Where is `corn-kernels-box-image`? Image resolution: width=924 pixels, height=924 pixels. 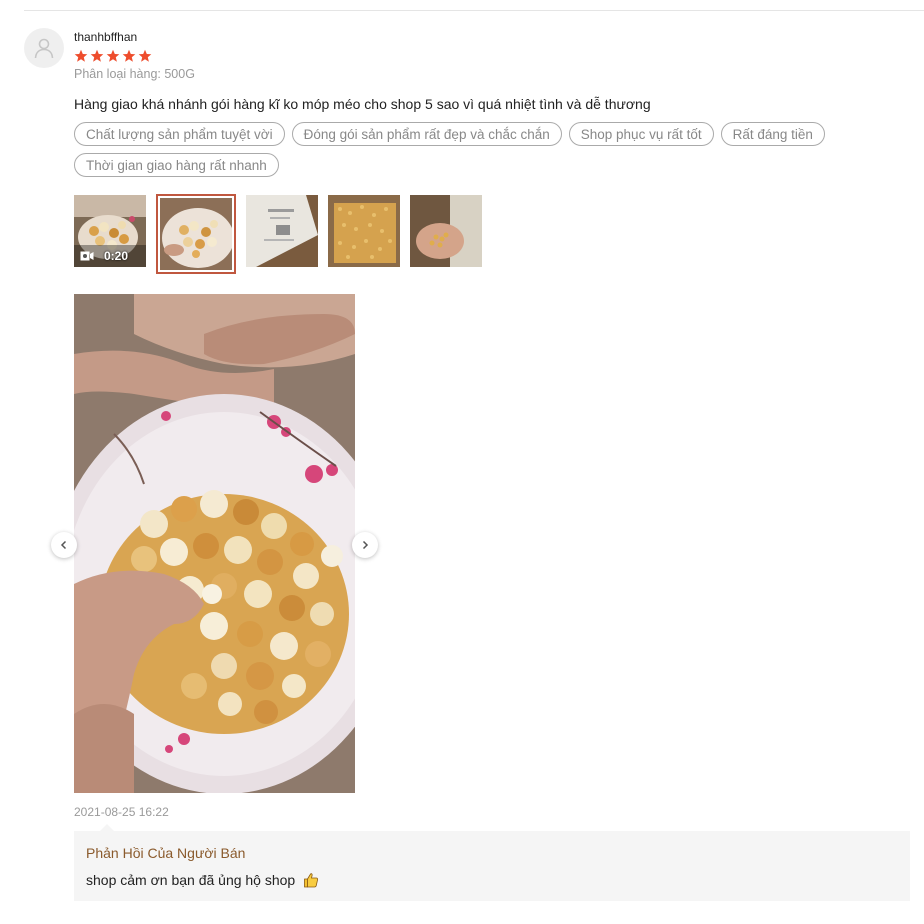
corn-kernels-box-image is located at coordinates (364, 231).